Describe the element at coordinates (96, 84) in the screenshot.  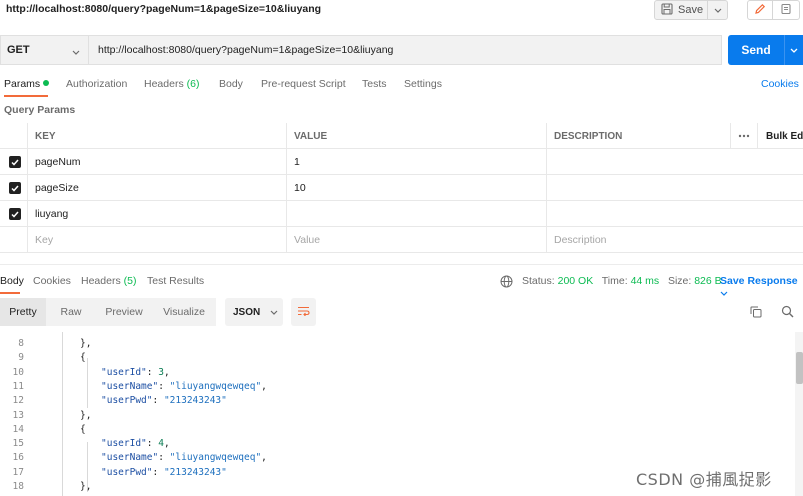
I see `tab-authorization: Authorization` at that location.